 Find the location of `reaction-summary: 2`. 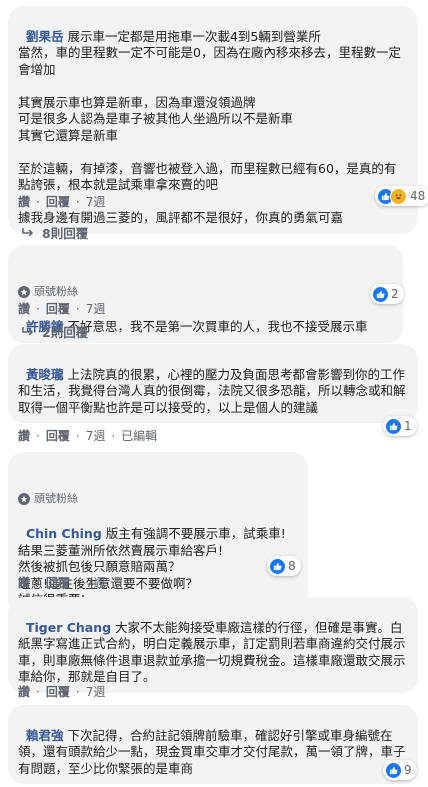

reaction-summary: 2 is located at coordinates (387, 294).